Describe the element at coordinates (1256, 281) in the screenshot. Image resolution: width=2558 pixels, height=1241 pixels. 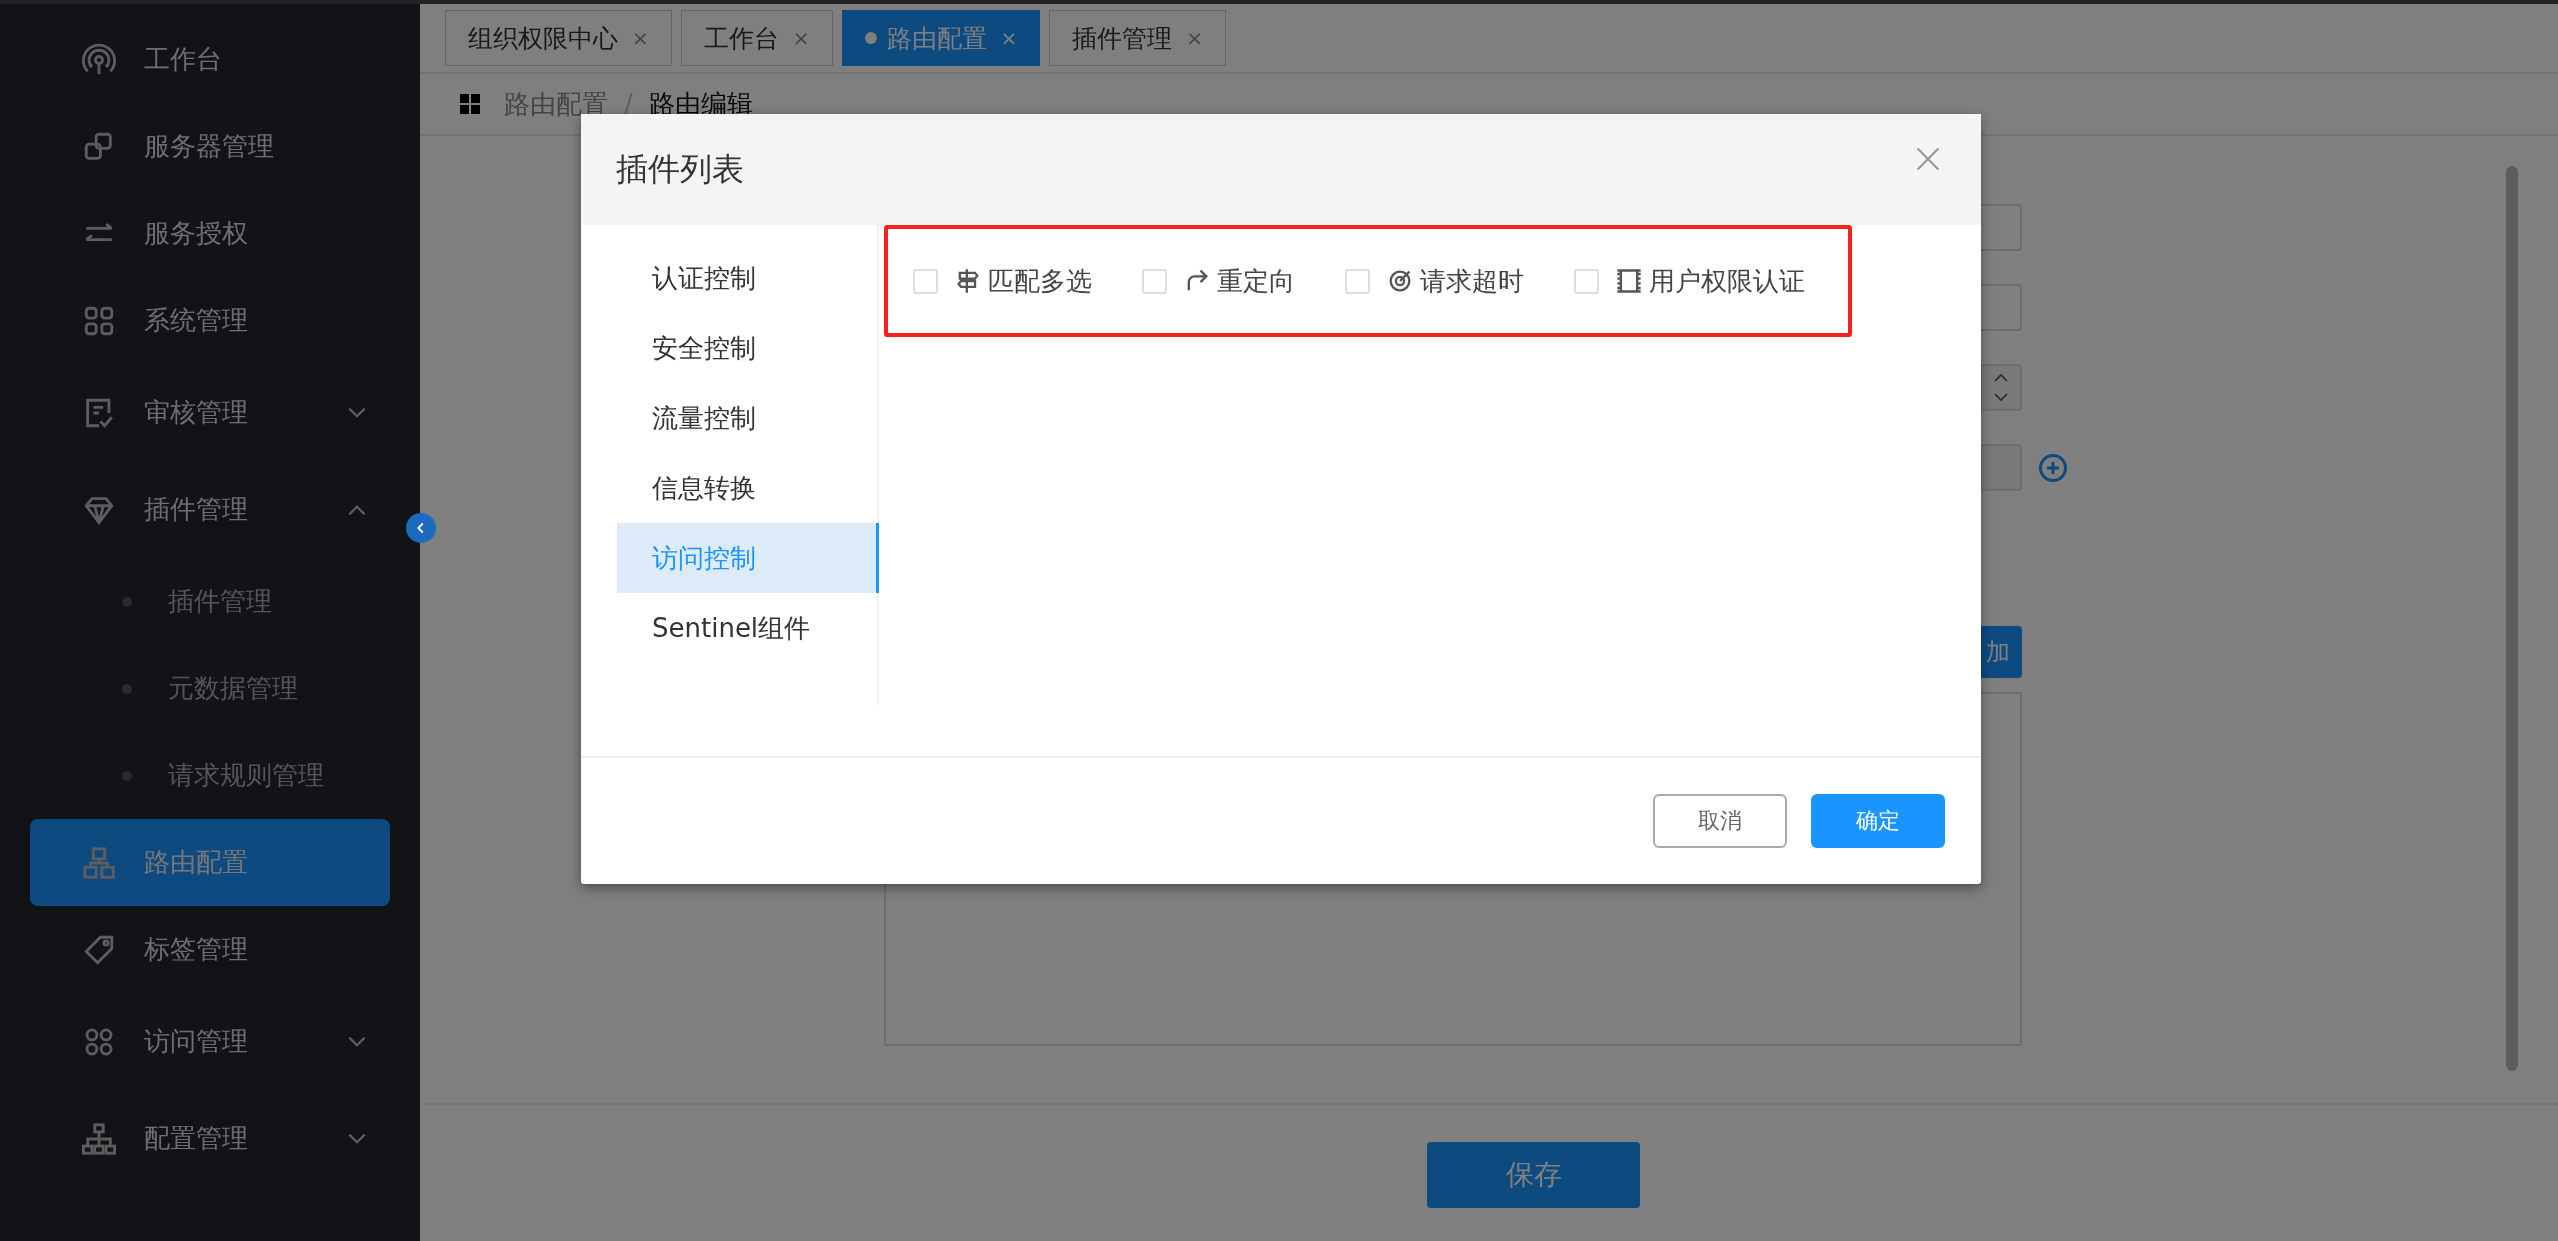
I see `checkbox-label: 重定向` at that location.